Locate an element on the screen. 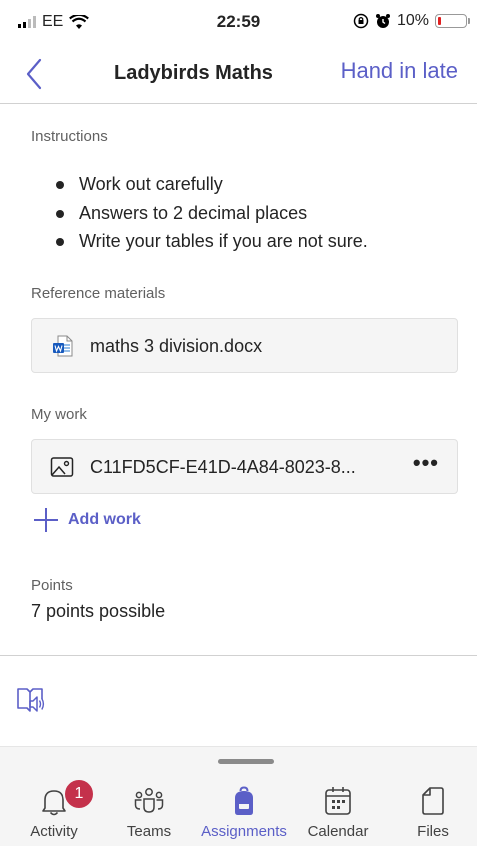  activity-badge: 1 is located at coordinates (79, 794).